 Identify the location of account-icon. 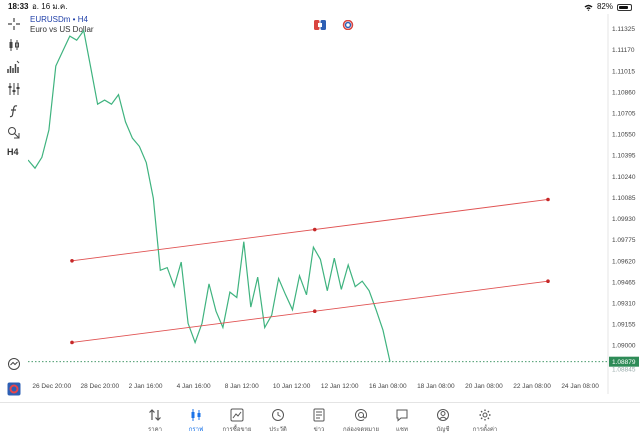
(443, 415).